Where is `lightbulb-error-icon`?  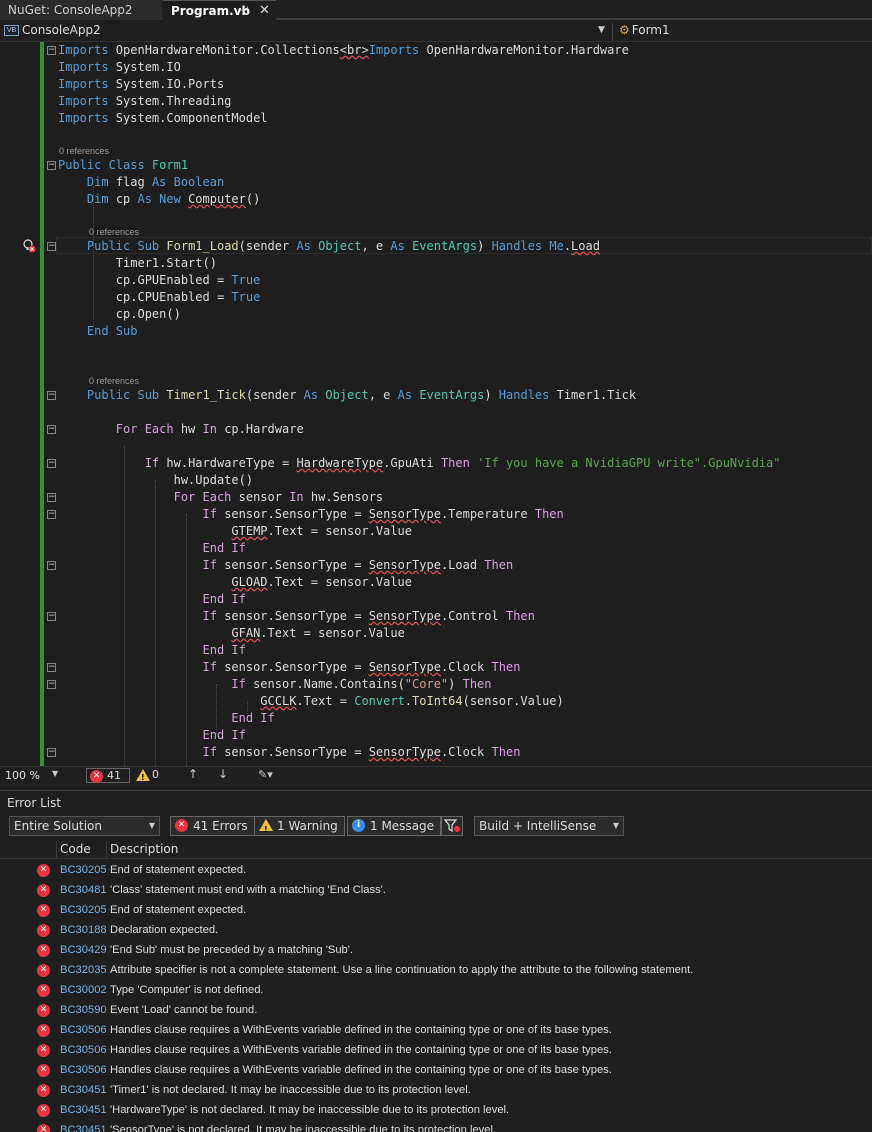
lightbulb-error-icon is located at coordinates (29, 246).